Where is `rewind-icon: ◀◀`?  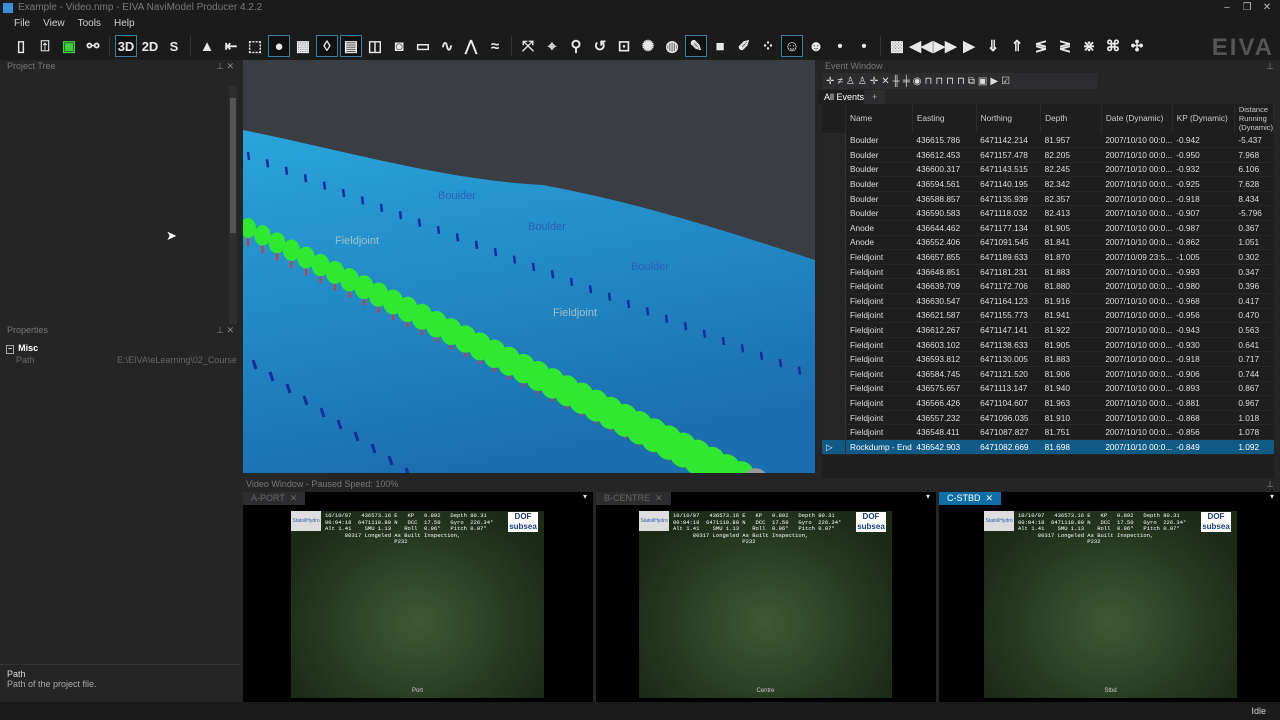
rewind-icon: ◀◀ is located at coordinates (920, 46).